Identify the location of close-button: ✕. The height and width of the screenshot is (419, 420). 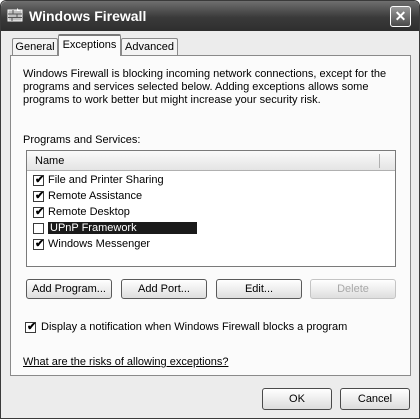
(400, 16).